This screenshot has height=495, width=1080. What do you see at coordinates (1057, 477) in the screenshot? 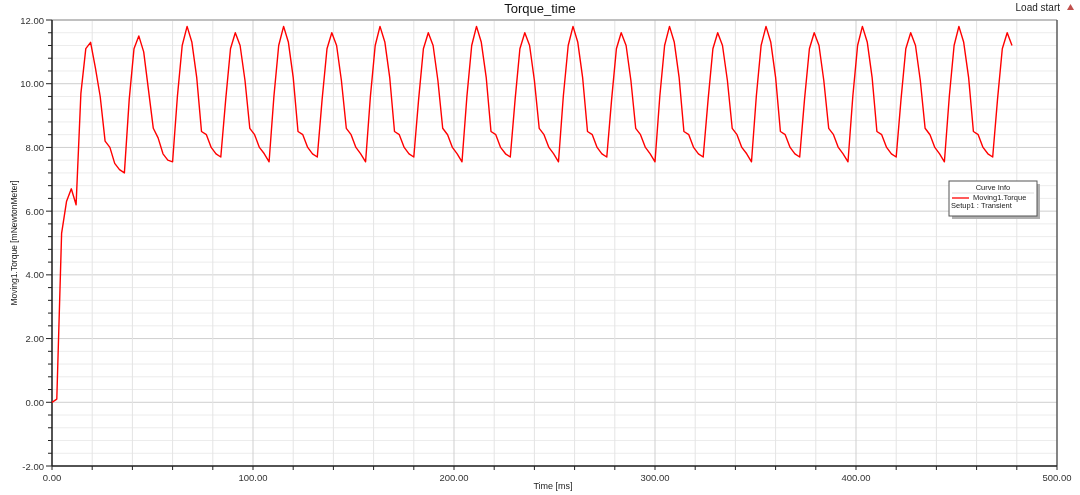
I see `x-tick-label: 500.00` at bounding box center [1057, 477].